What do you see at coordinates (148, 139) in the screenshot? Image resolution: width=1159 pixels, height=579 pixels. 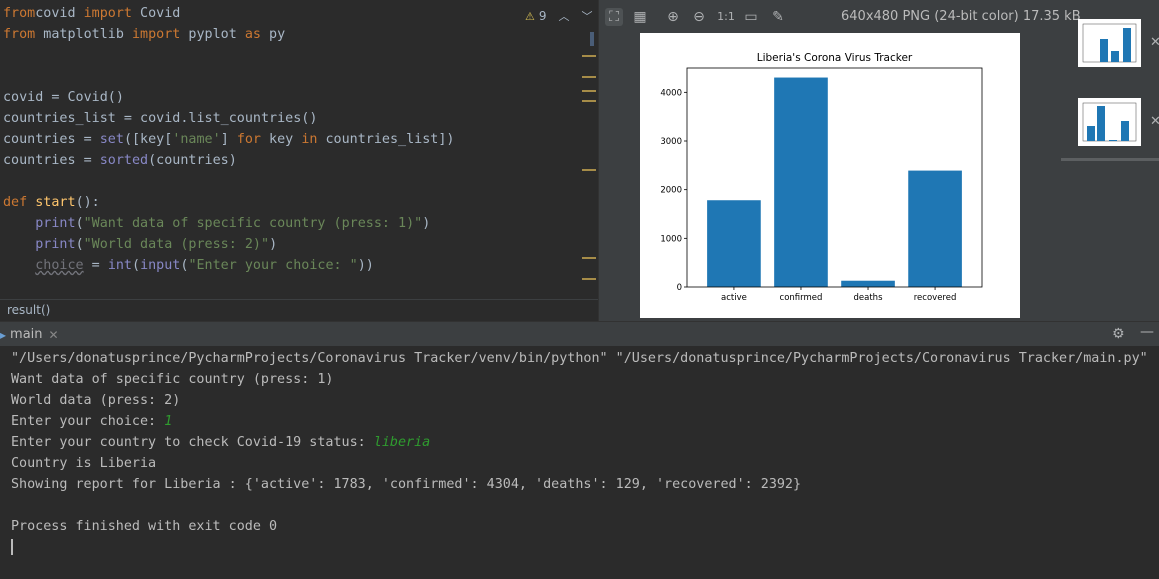 I see `token: ([key[` at bounding box center [148, 139].